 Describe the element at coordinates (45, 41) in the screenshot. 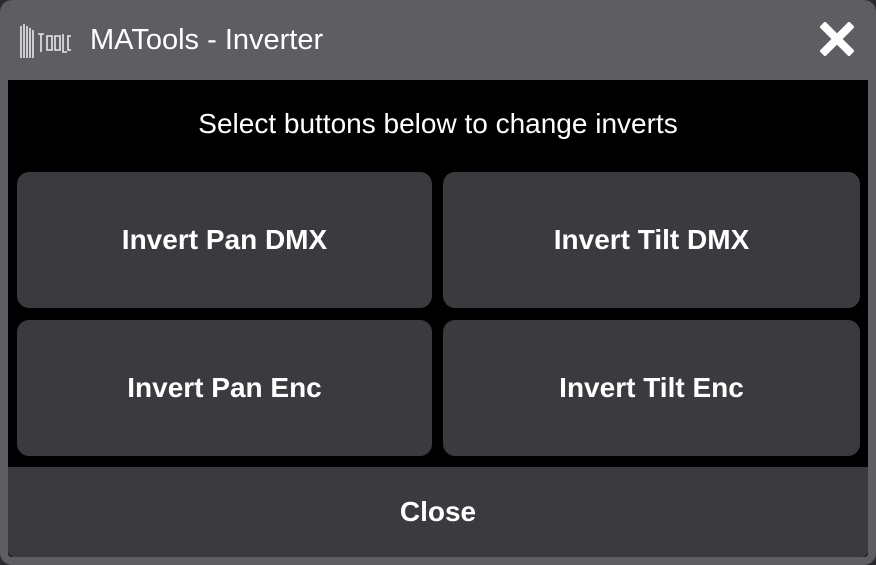

I see `matools-logo-icon` at that location.